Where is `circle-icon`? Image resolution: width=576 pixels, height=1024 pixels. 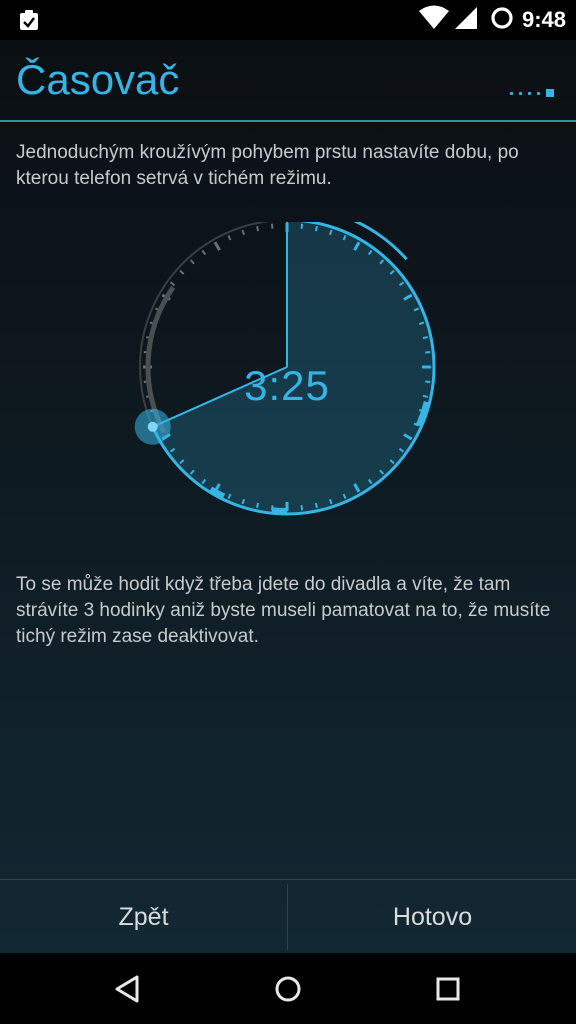 circle-icon is located at coordinates (502, 20).